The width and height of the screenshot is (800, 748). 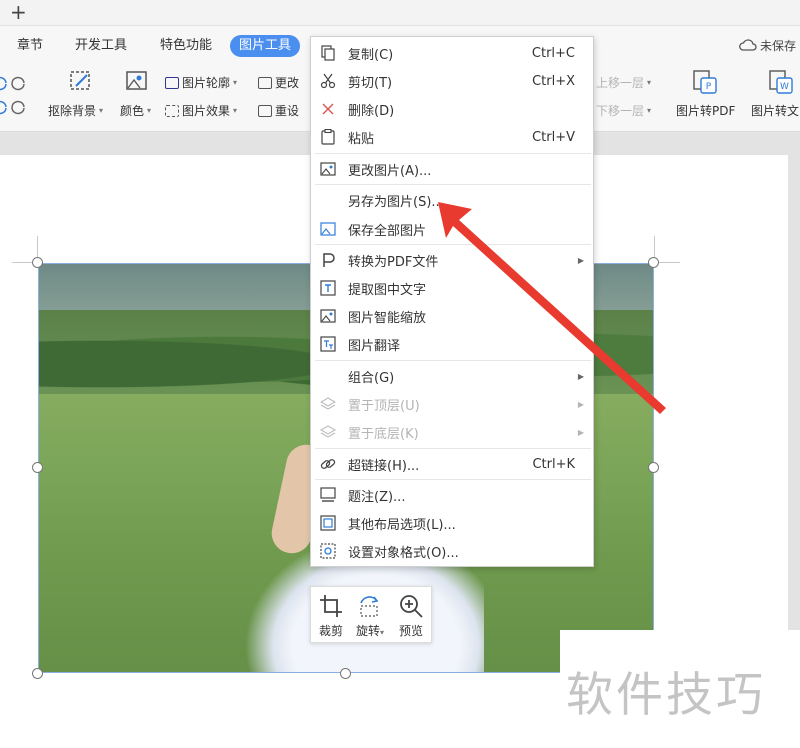 I want to click on tab-picture-tools: 图片工具, so click(x=265, y=46).